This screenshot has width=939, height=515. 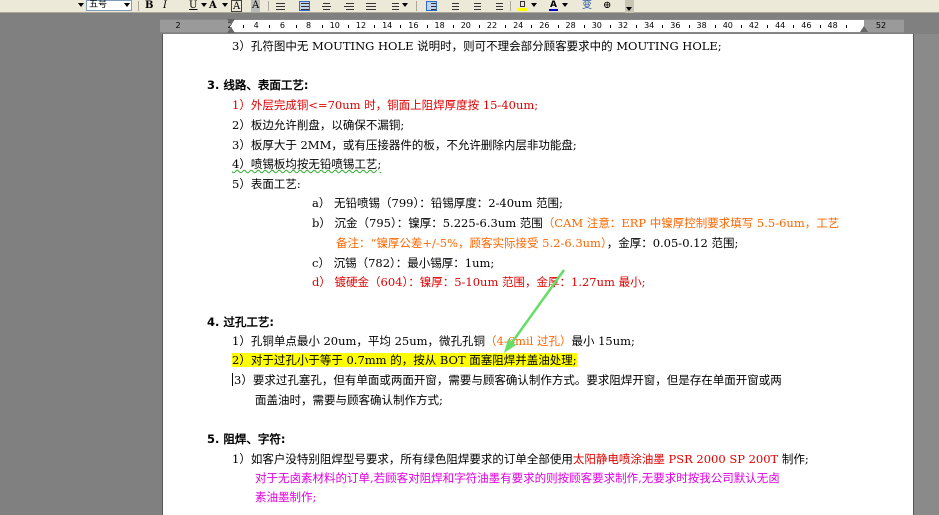 I want to click on ink-spec-text: 太阳静电喷涂油墨 PSR 2000 SP 200T, so click(x=675, y=459).